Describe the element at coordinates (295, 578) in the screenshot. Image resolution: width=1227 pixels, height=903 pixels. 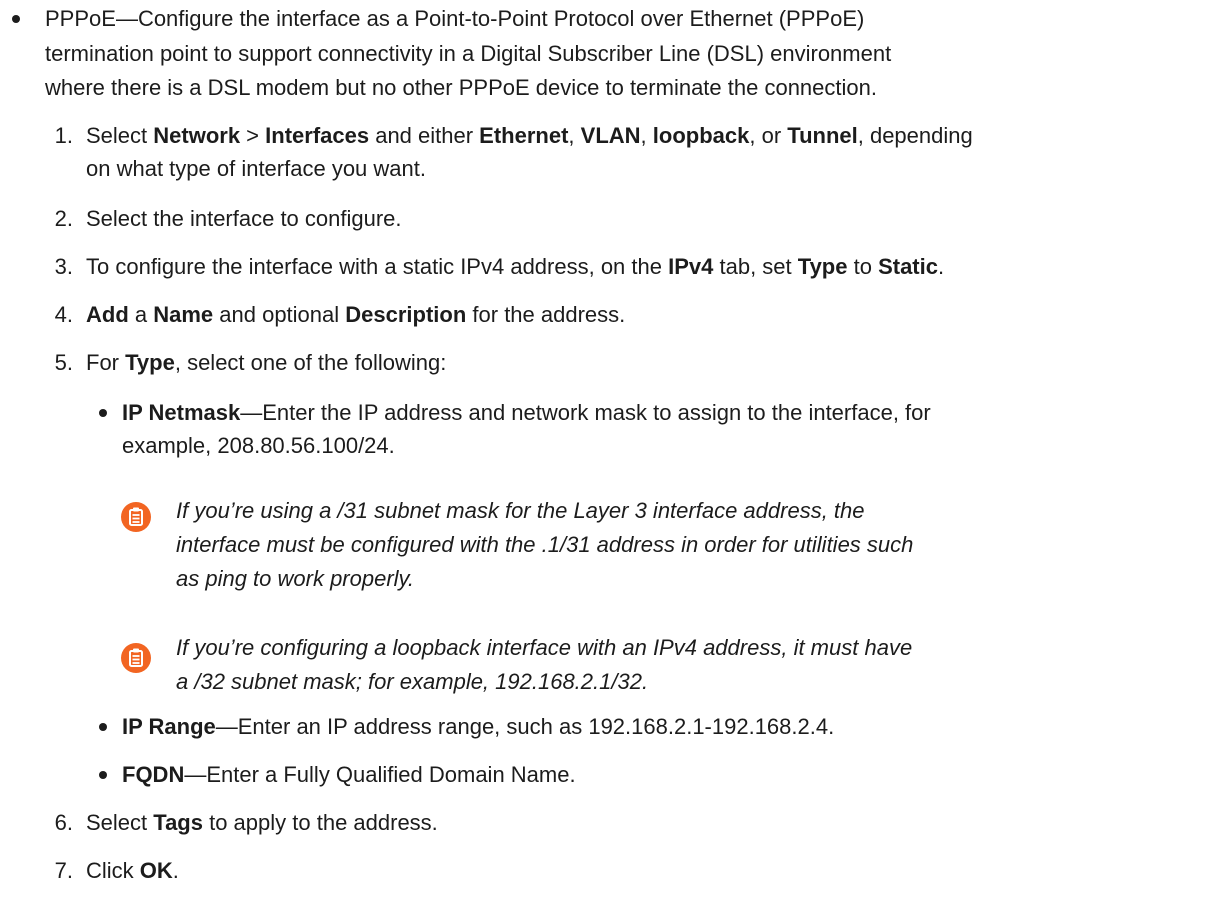
I see `note-line-3: as ping to work properly.` at that location.